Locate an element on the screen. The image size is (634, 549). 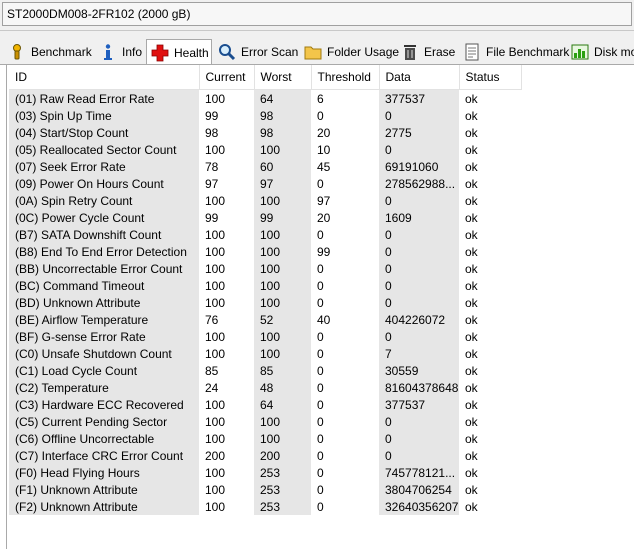
table-row: (C6) Offline Uncorrectable 100 100 0 0 ok is located at coordinates (265, 438).